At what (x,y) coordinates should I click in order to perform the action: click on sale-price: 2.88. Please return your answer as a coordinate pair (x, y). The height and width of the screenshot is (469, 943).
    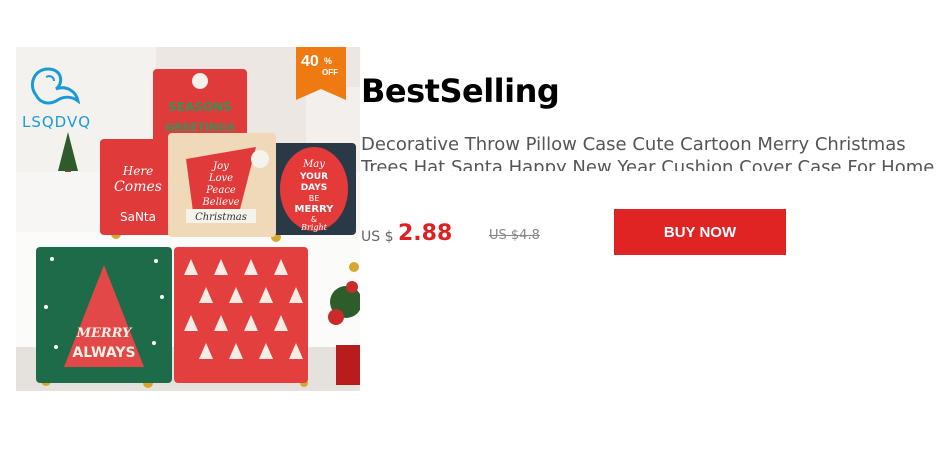
    Looking at the image, I should click on (425, 233).